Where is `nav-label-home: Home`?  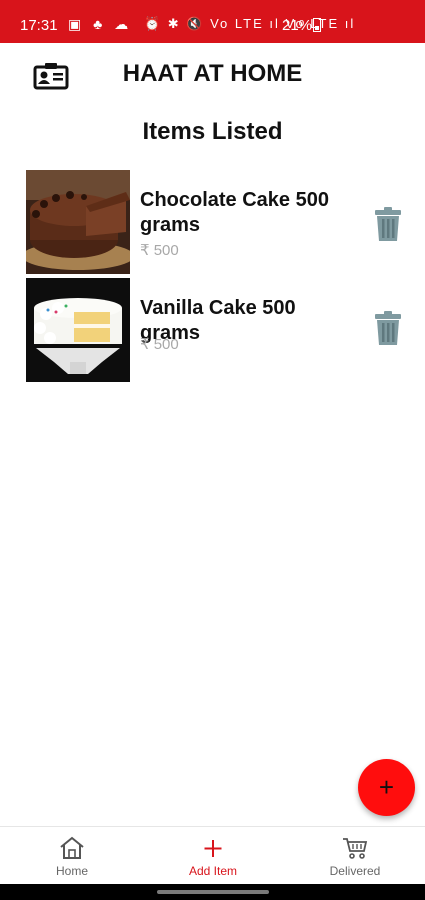
nav-label-home: Home is located at coordinates (71, 871).